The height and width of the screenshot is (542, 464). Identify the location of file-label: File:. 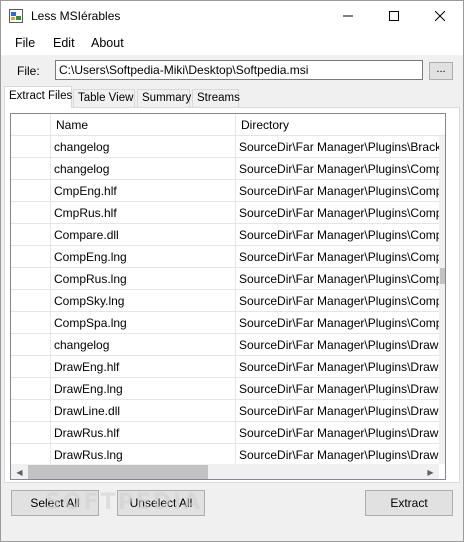
(28, 71).